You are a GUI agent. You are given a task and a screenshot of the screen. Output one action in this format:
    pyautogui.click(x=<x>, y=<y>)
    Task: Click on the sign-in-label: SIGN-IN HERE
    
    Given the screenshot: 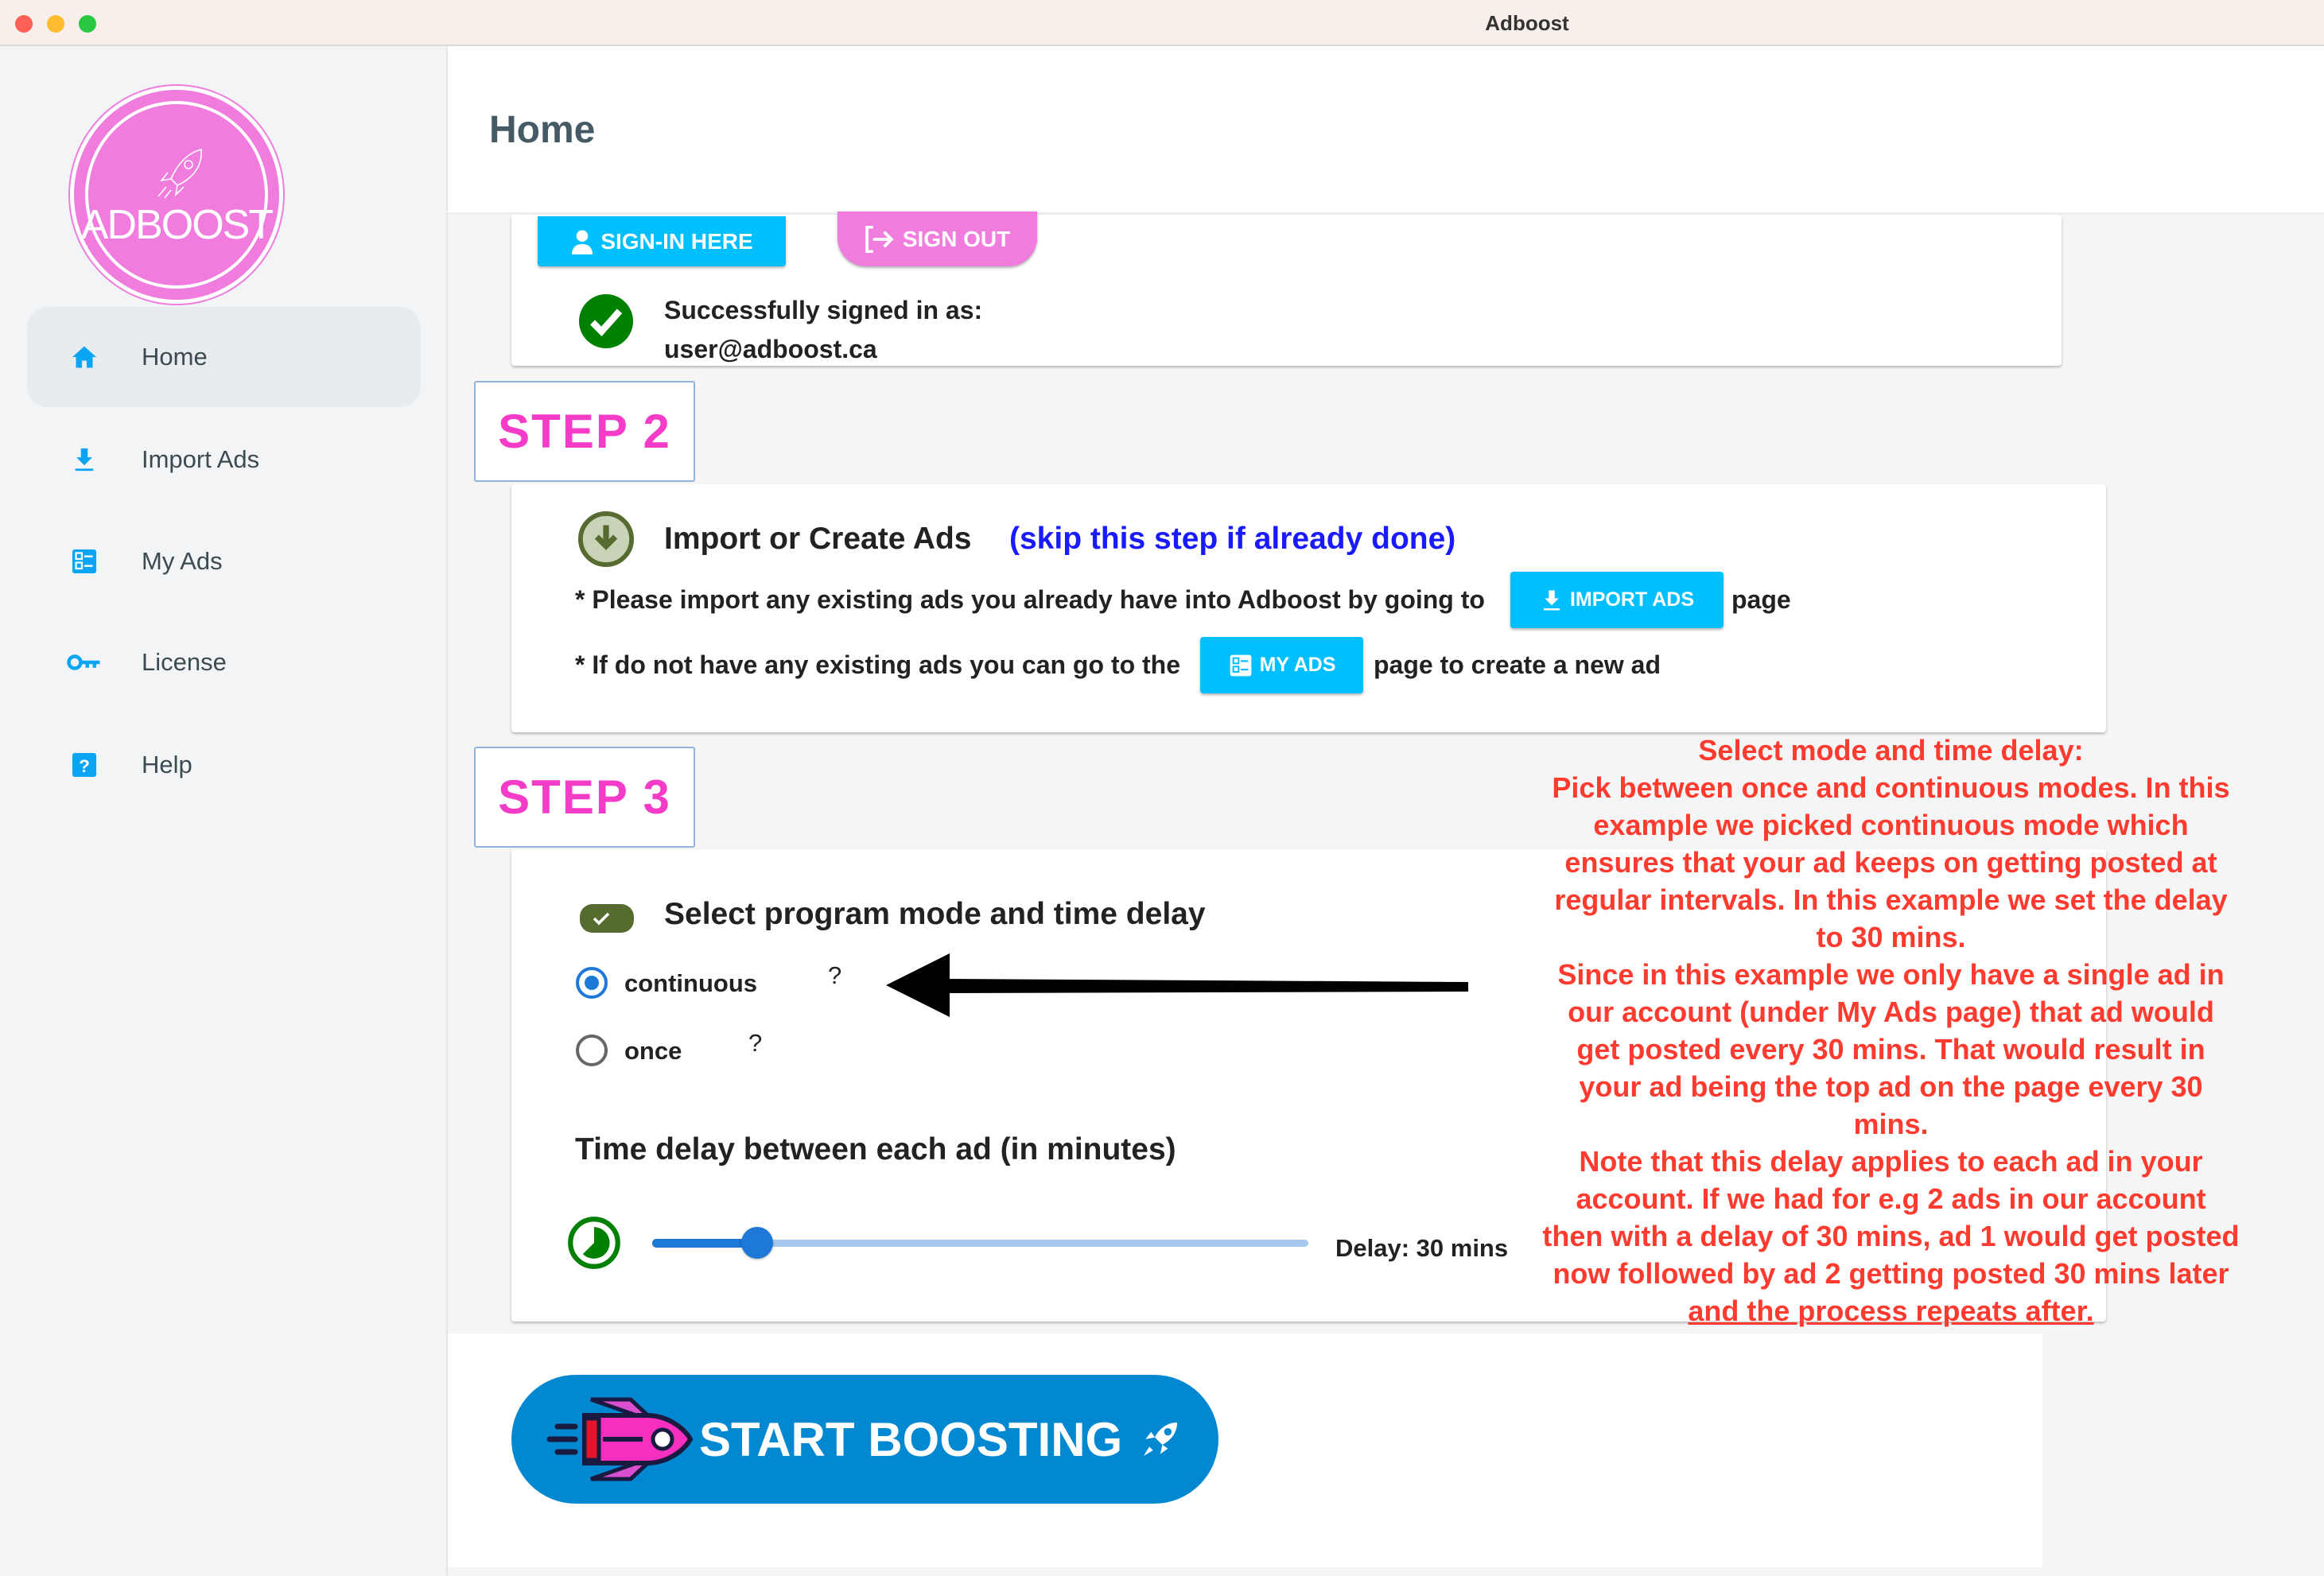 What is the action you would take?
    pyautogui.click(x=676, y=241)
    